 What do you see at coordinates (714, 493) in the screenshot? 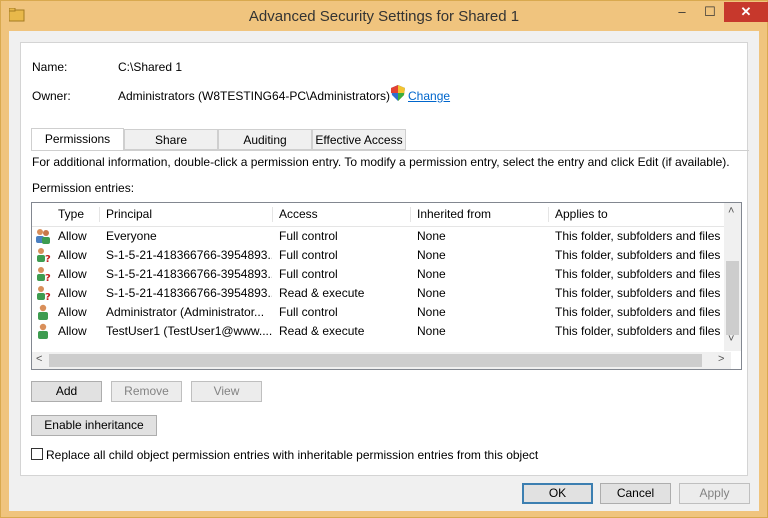
I see `apply-button: Apply` at bounding box center [714, 493].